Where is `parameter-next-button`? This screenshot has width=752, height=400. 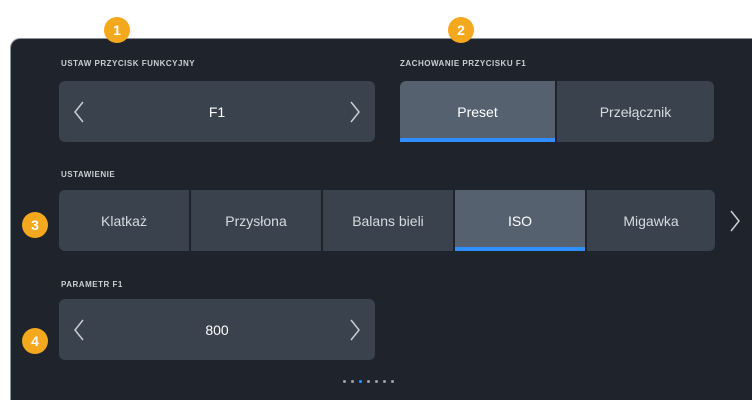
parameter-next-button is located at coordinates (355, 329).